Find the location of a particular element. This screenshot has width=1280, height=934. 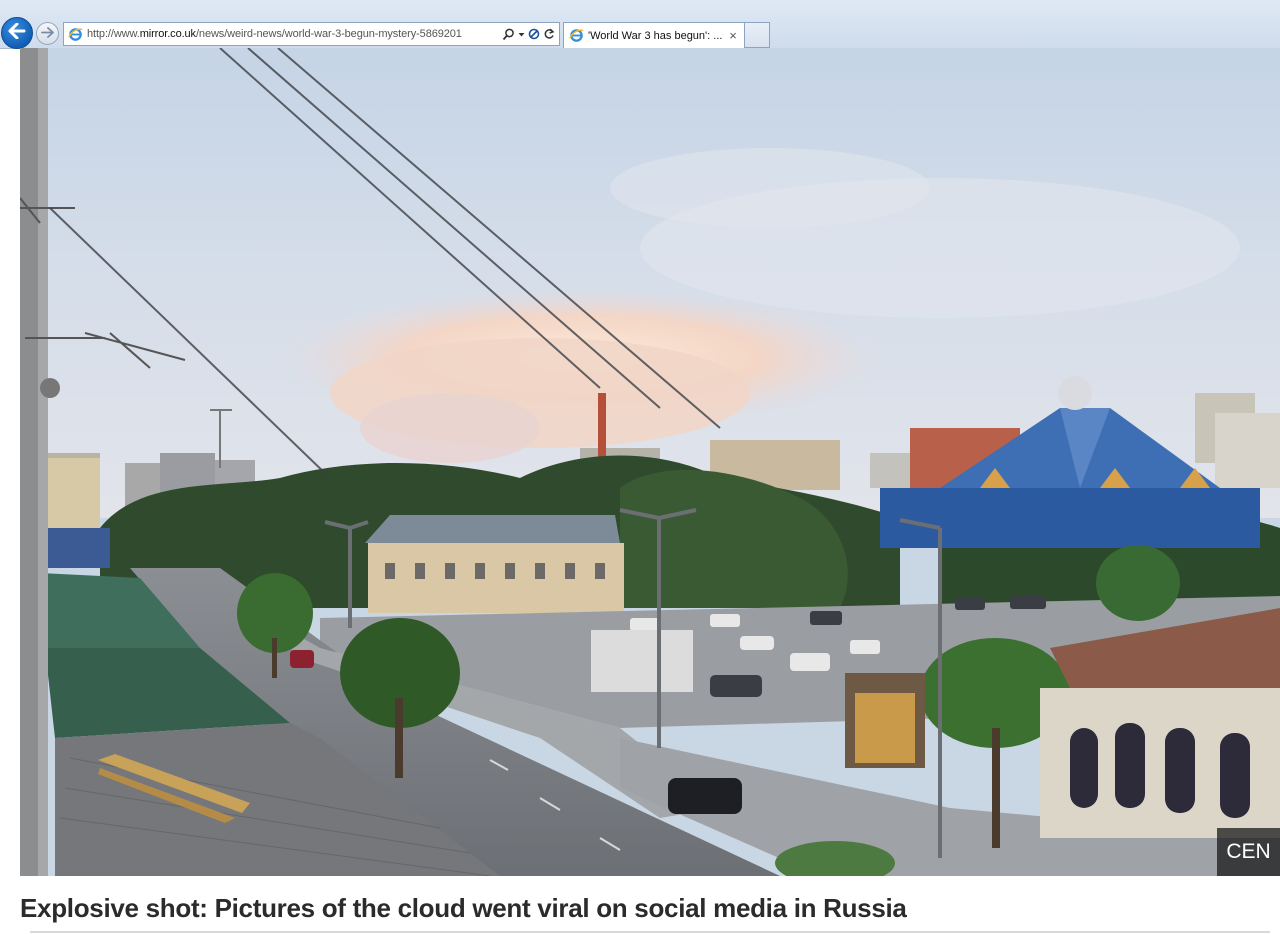

search-dropdown-icon is located at coordinates (521, 34).